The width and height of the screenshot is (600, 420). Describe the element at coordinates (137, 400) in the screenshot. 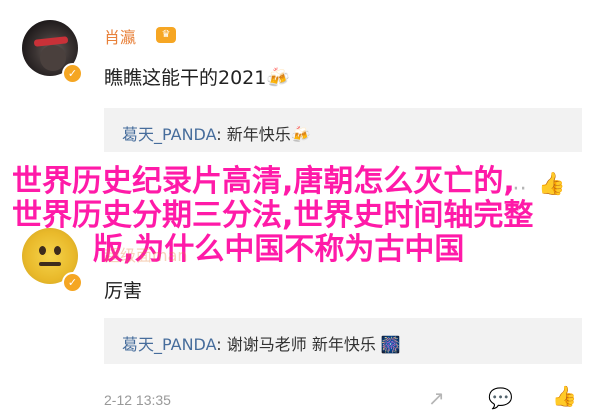

I see `comment-timestamp: 2-12 13:35` at that location.